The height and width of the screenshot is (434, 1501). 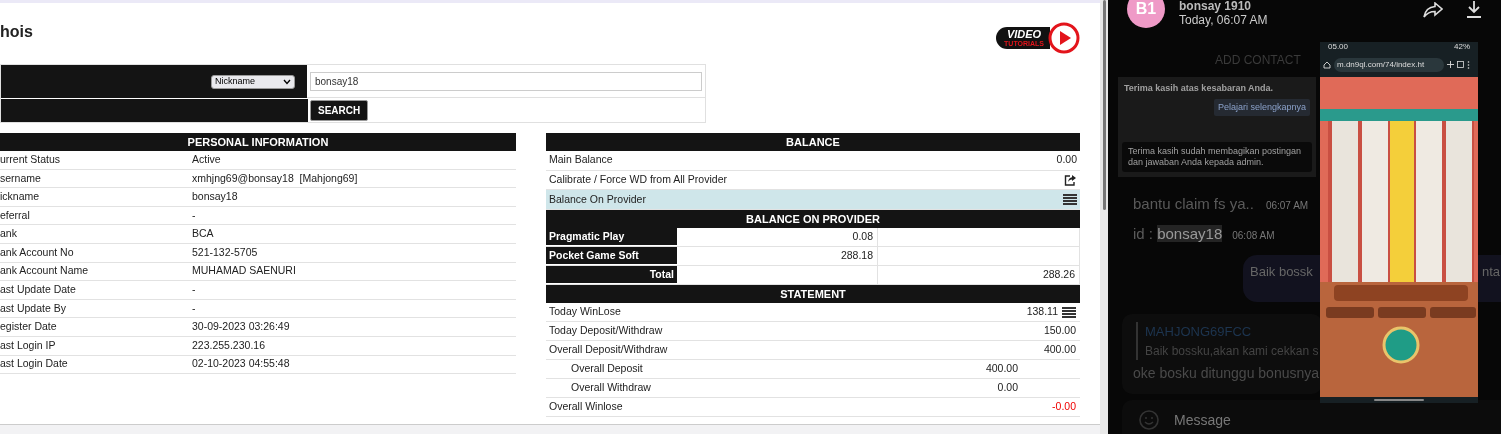 I want to click on provider-name: Pragmatic Play, so click(x=611, y=237).